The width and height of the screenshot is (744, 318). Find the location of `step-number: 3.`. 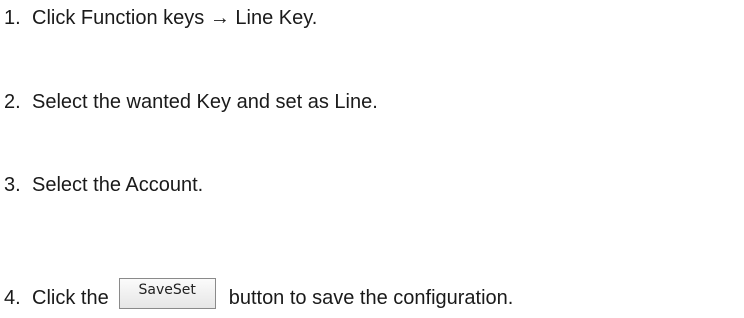

step-number: 3. is located at coordinates (12, 185).